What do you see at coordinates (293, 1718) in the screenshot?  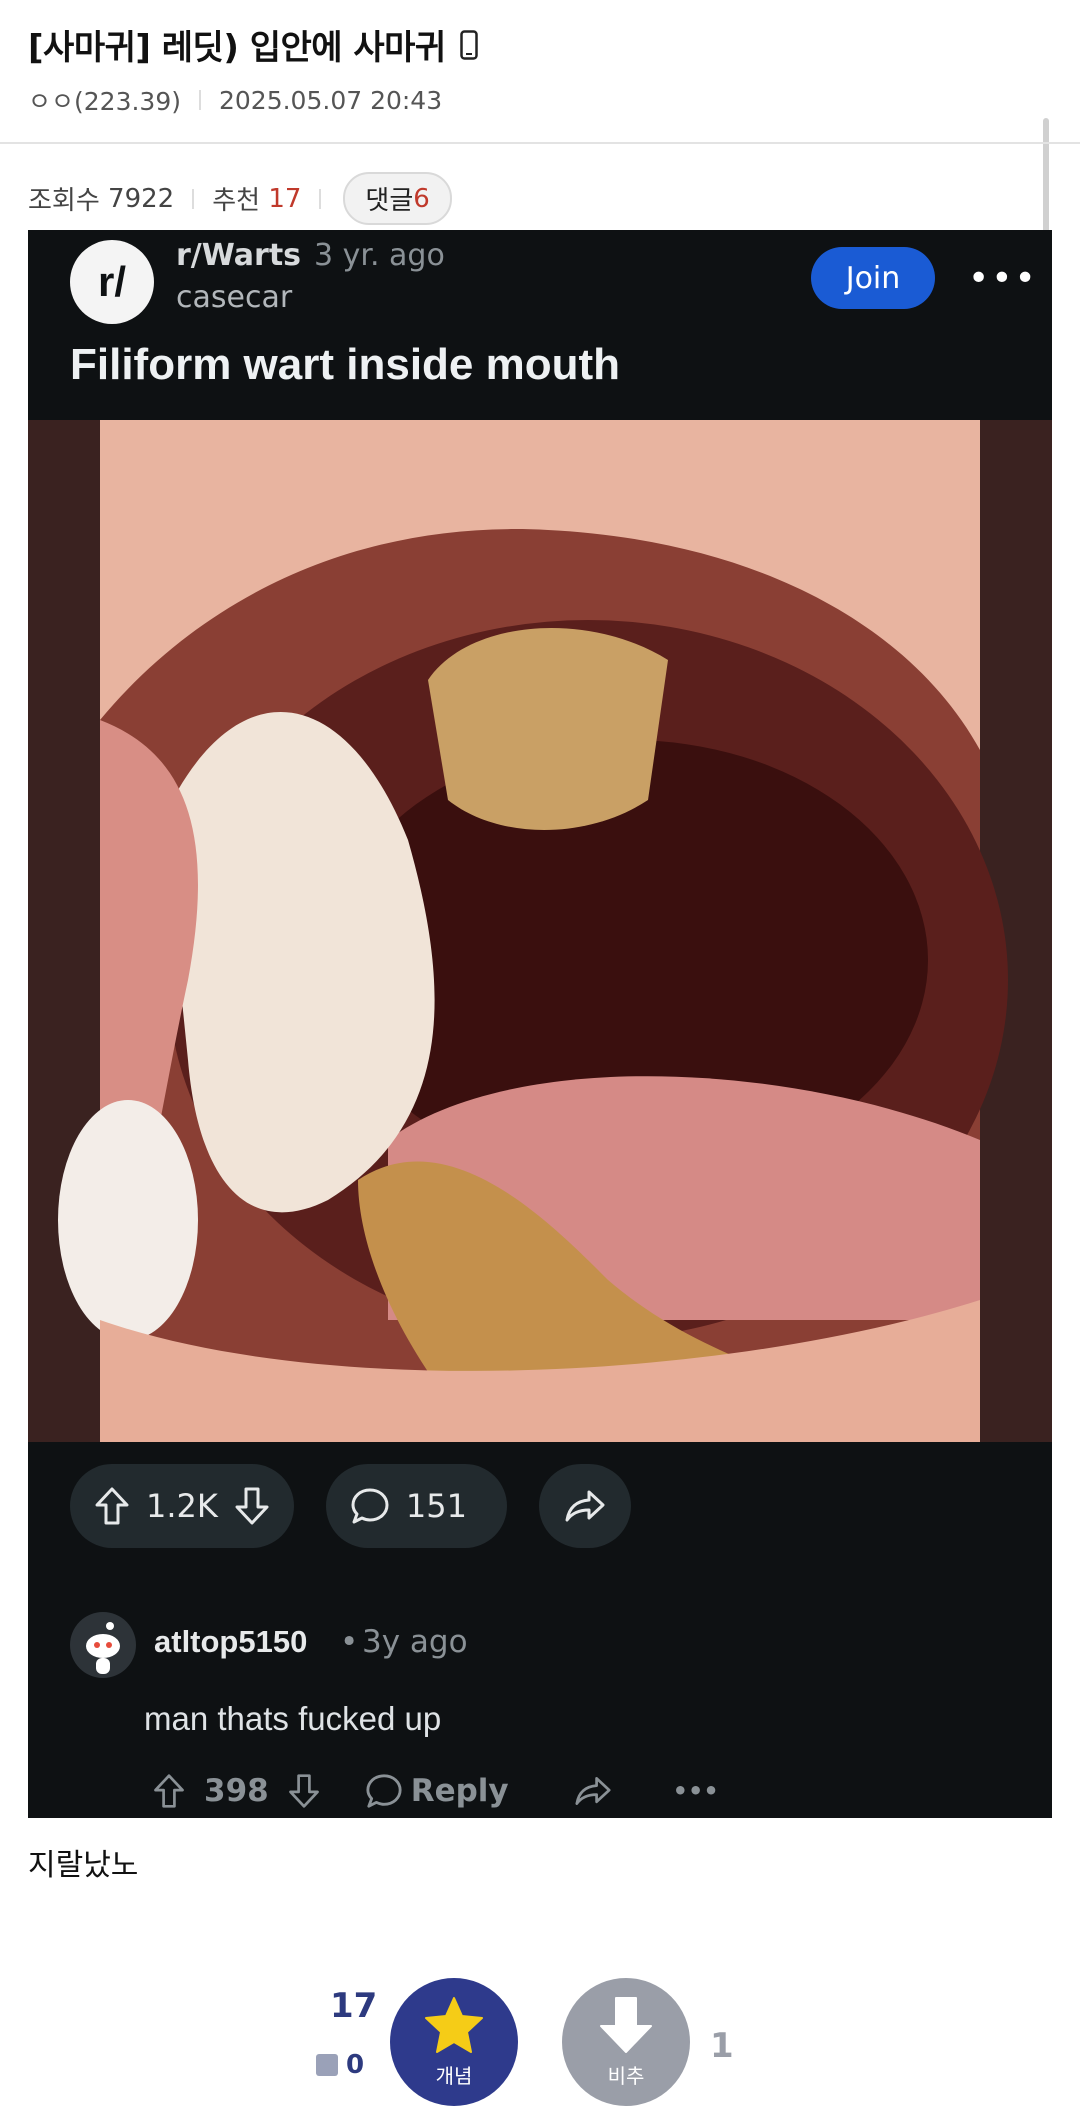 I see `comment-text: man thats fucked up` at bounding box center [293, 1718].